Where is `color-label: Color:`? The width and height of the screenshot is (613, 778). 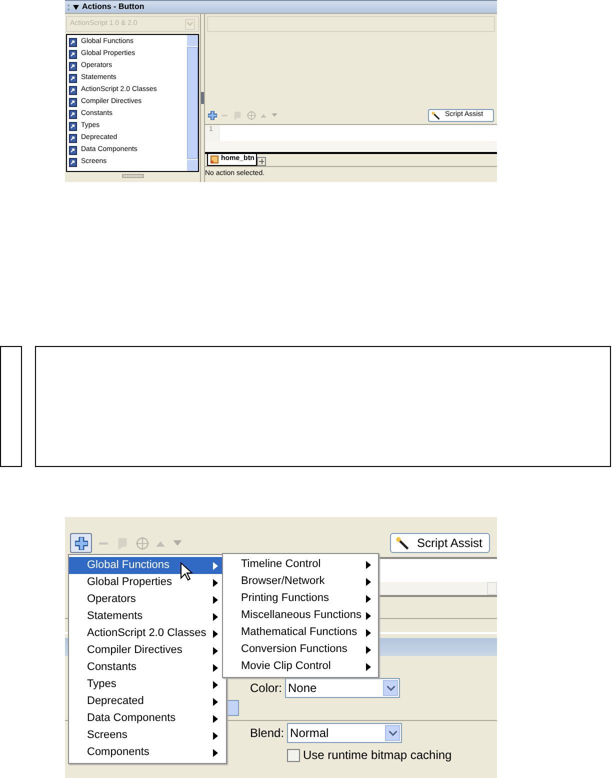 color-label: Color: is located at coordinates (266, 688).